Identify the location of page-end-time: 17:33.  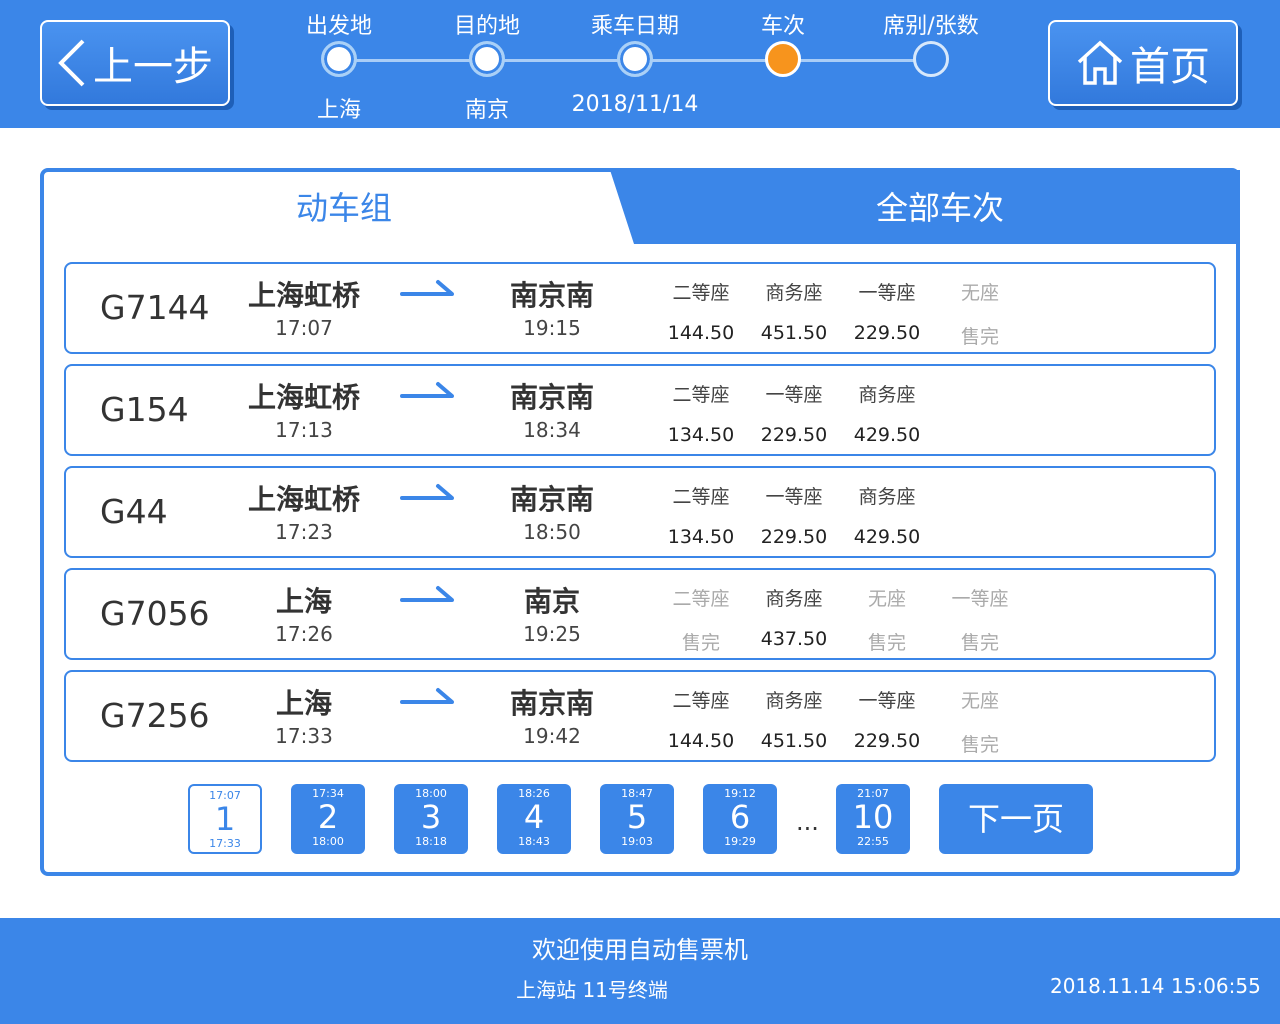
(225, 843).